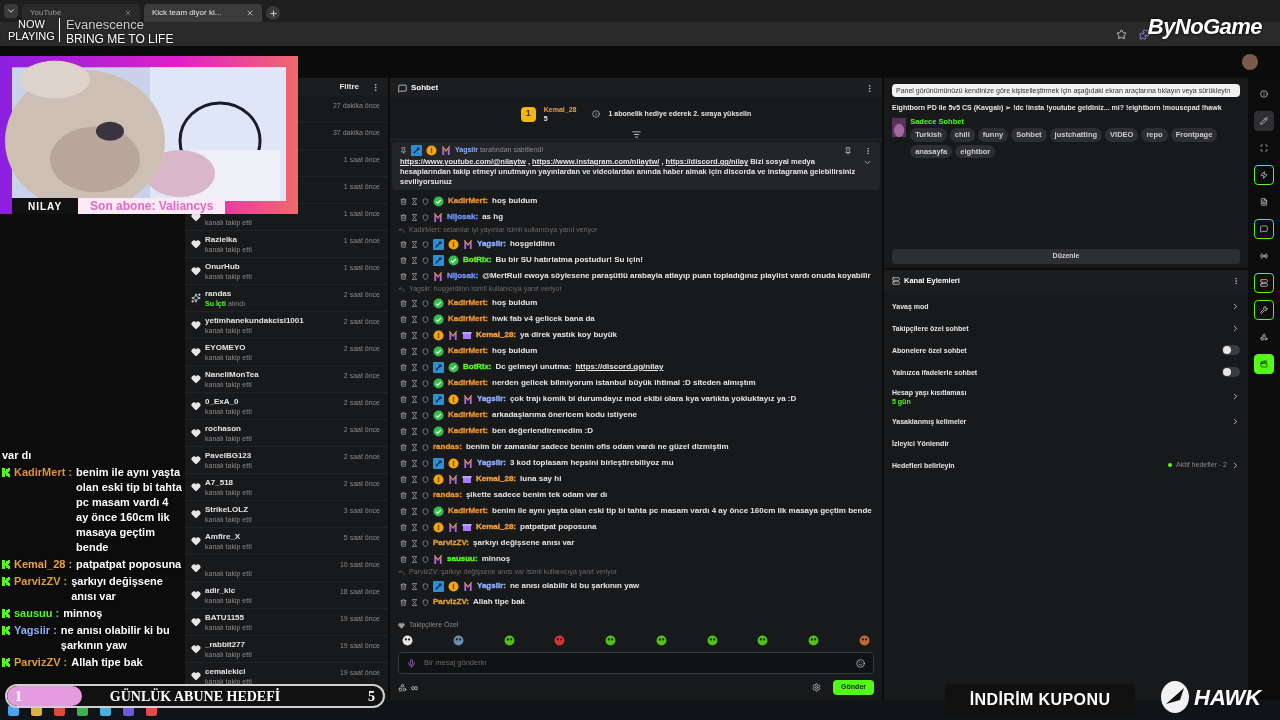  Describe the element at coordinates (462, 559) in the screenshot. I see `username: sausuu:` at that location.